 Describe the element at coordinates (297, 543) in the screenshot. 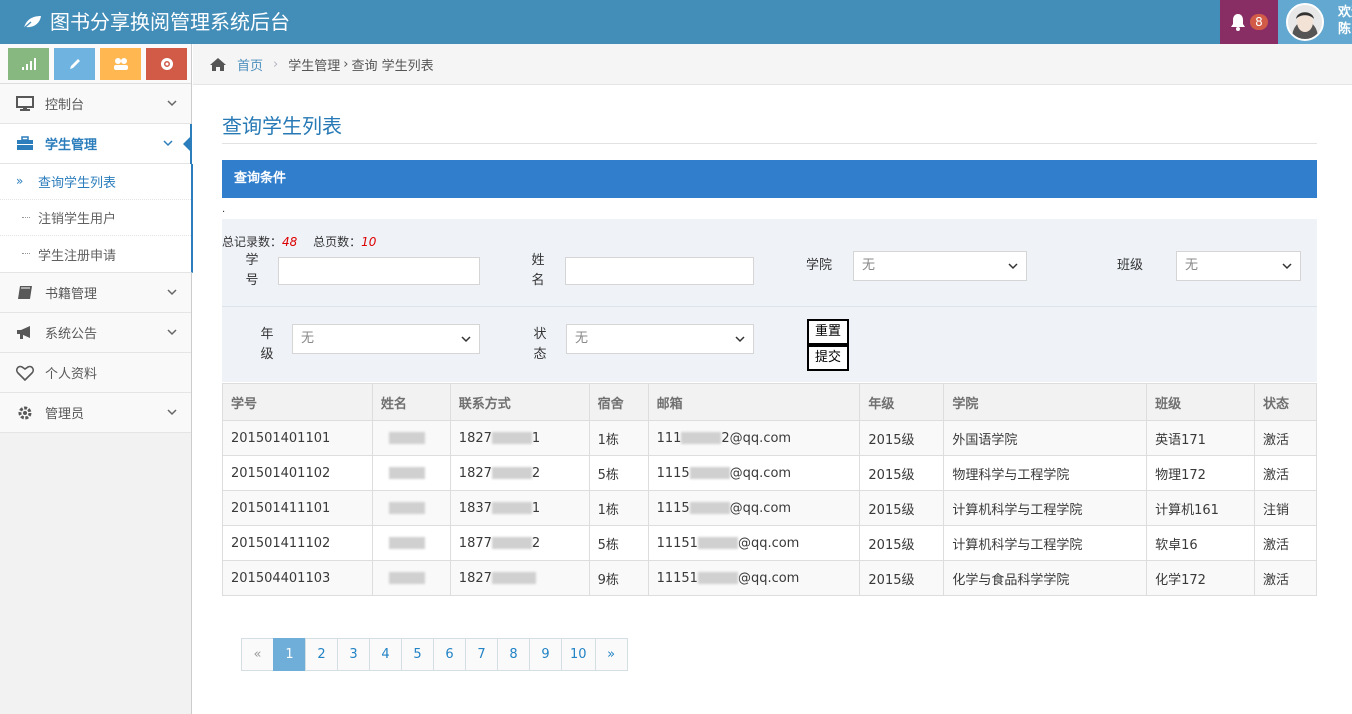

I see `cell-student-id: 201501411102` at that location.